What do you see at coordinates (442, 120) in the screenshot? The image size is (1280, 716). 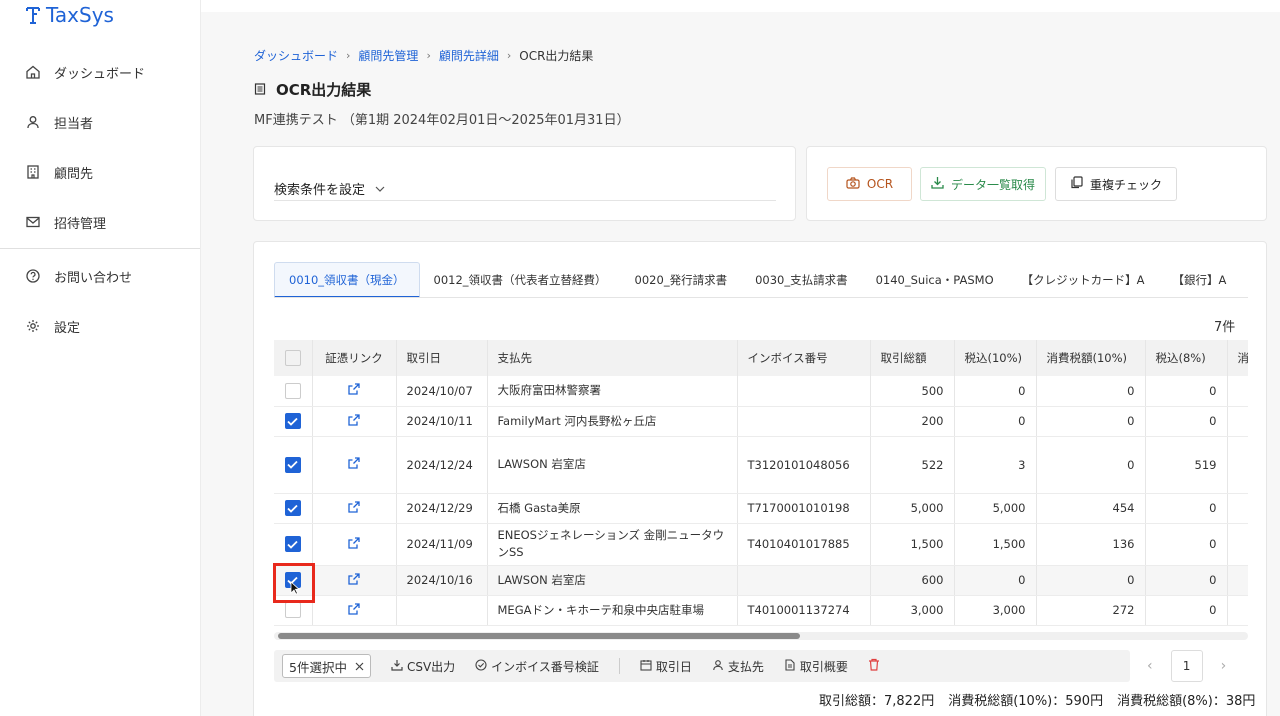 I see `page-subtitle: MF連携テスト （第1期 2024年02月01日〜2025年01月31日）` at bounding box center [442, 120].